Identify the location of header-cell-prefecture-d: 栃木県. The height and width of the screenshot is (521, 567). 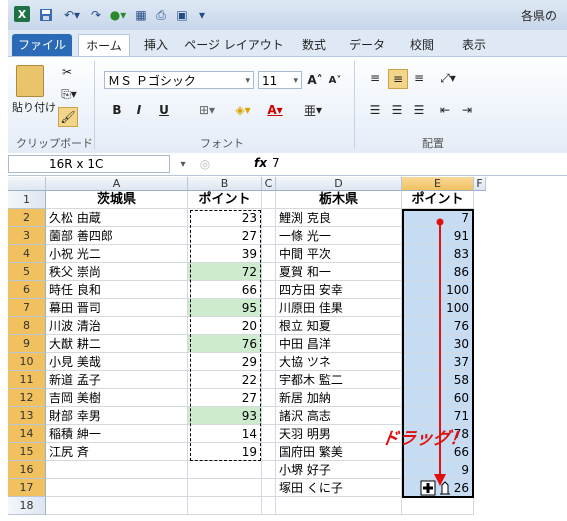
(339, 200).